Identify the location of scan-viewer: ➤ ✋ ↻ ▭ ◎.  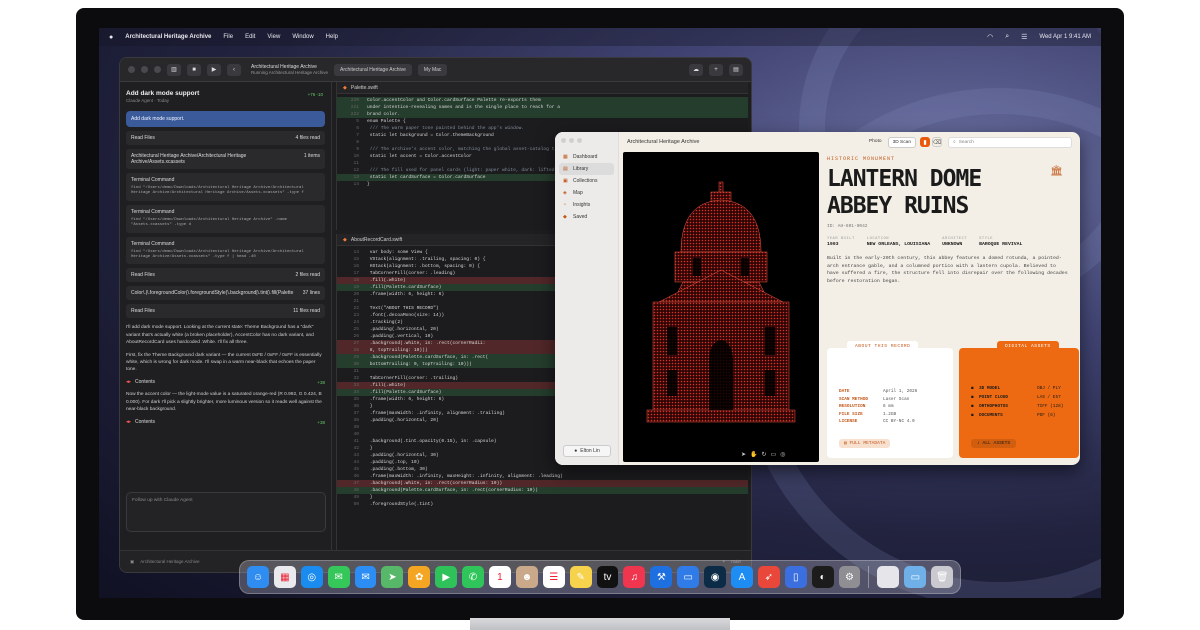
(721, 307).